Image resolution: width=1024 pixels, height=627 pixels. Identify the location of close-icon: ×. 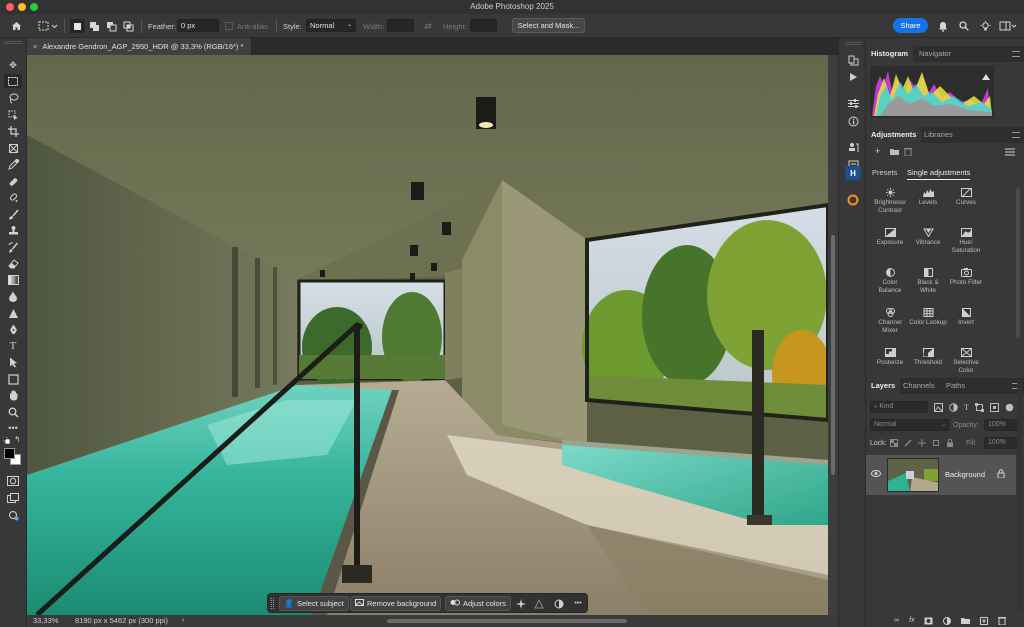
(35, 46).